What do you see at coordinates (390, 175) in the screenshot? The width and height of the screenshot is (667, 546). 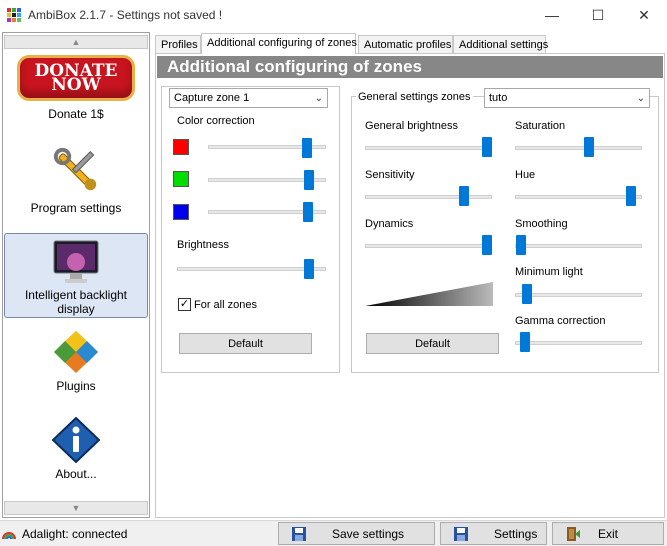 I see `sensitivity-label: Sensitivity` at bounding box center [390, 175].